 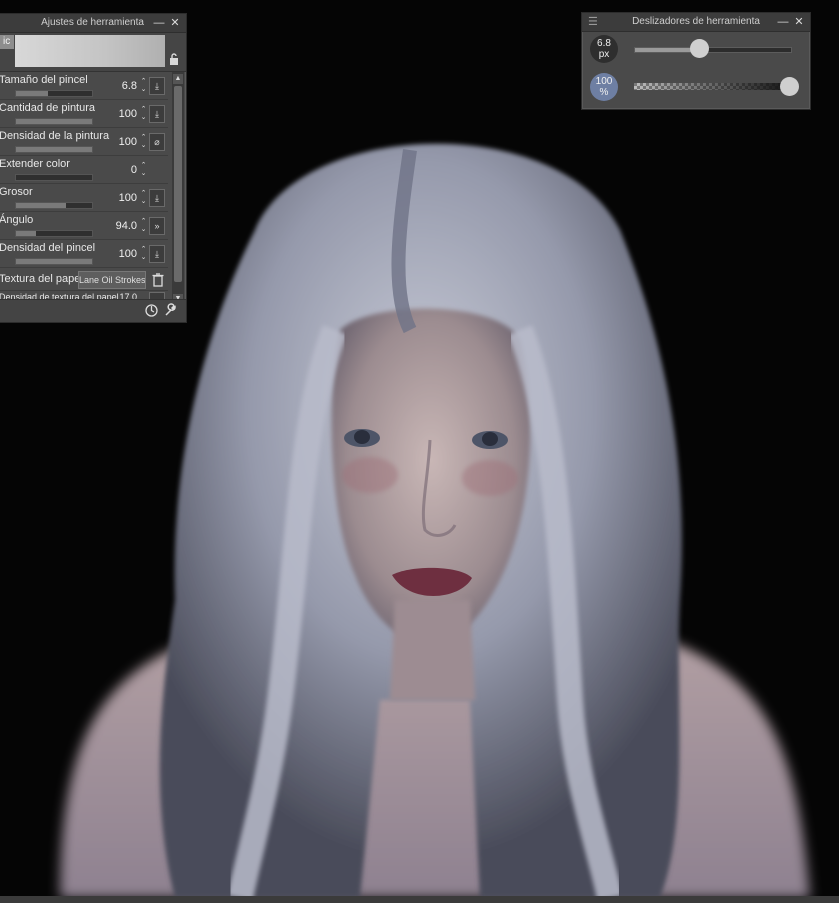 What do you see at coordinates (151, 310) in the screenshot?
I see `reset-icon` at bounding box center [151, 310].